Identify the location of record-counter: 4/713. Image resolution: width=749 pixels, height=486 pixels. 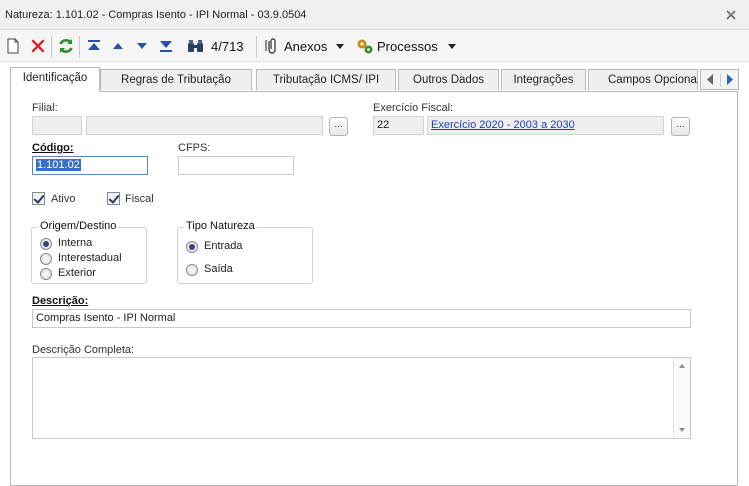
(227, 46).